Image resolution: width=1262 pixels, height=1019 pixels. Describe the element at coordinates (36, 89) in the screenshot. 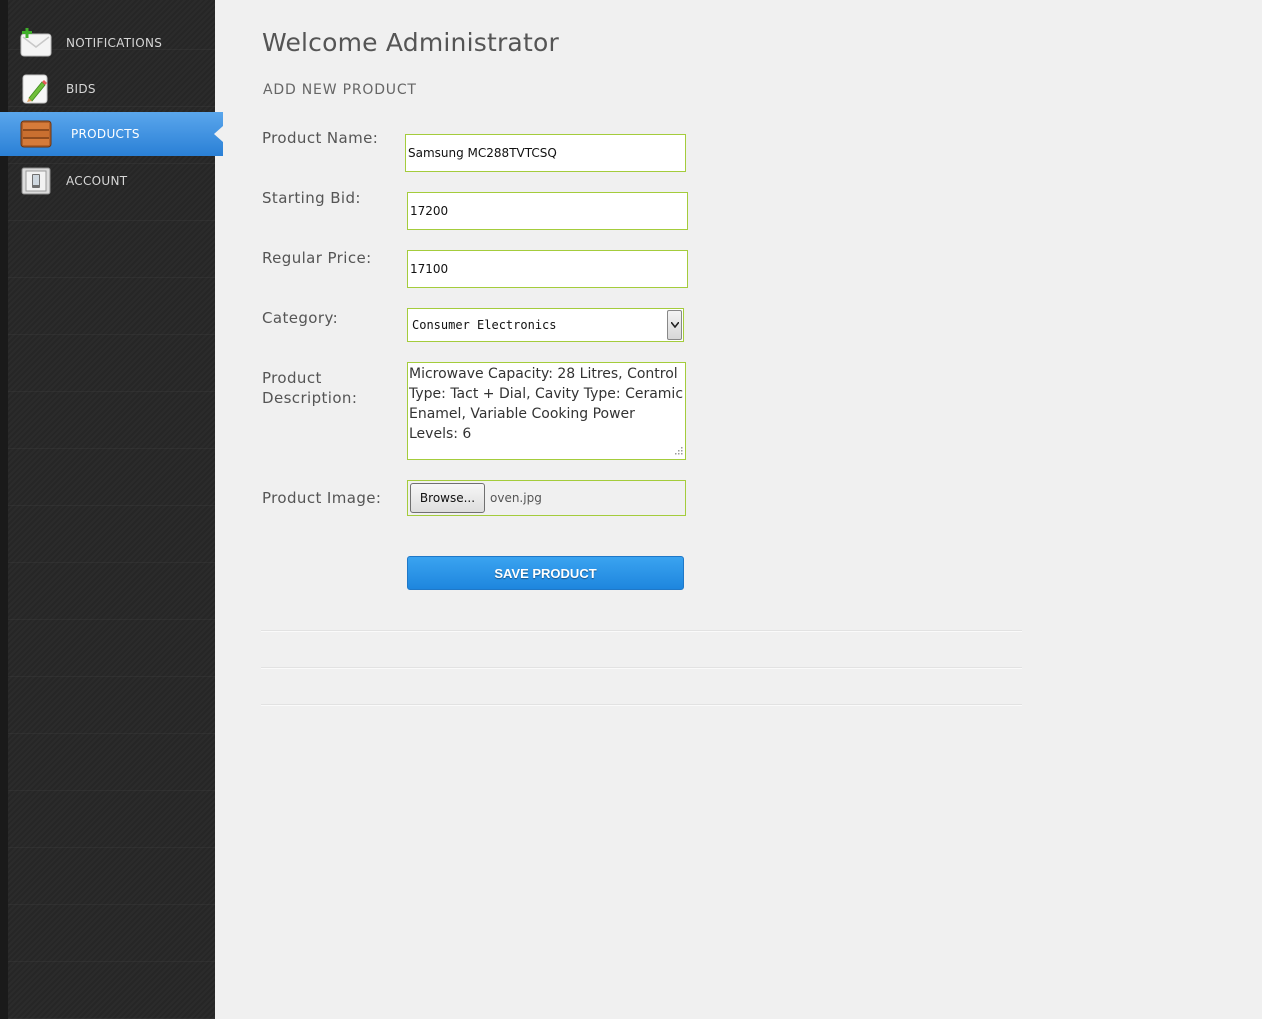

I see `pencil-note-icon` at that location.